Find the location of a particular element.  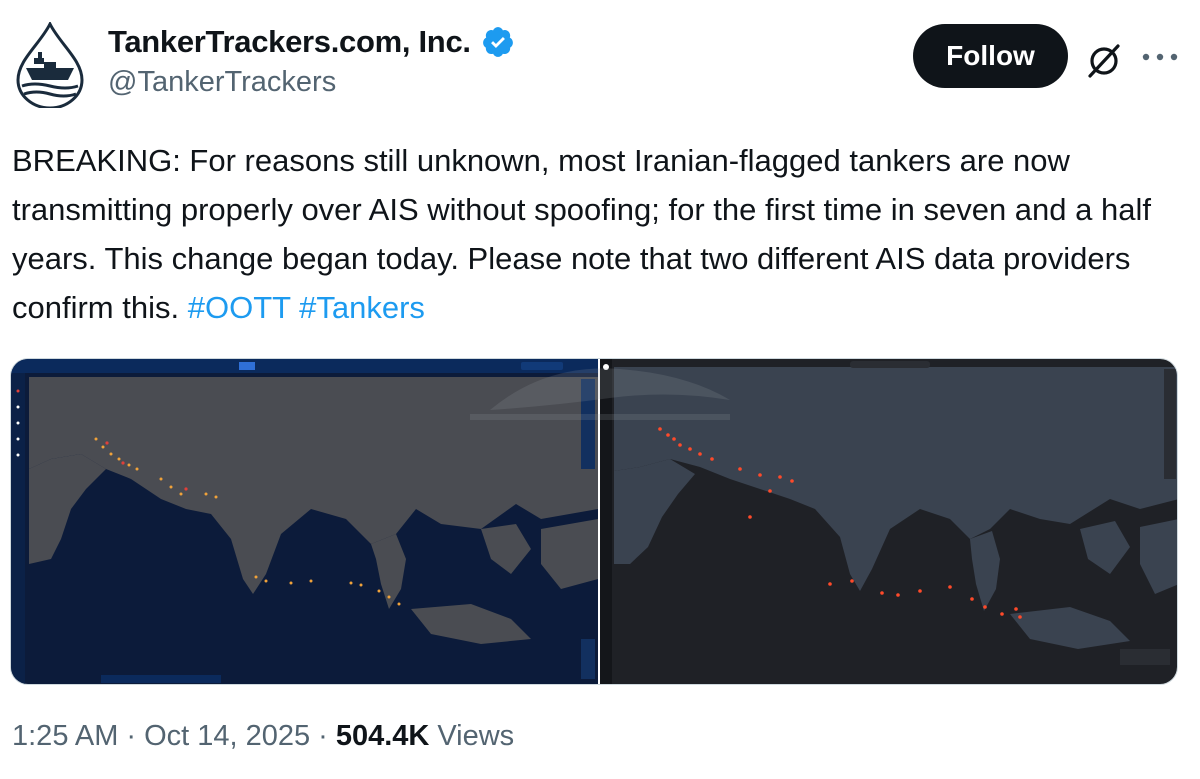

name-row: TankerTrackers.com, Inc. is located at coordinates (311, 42).